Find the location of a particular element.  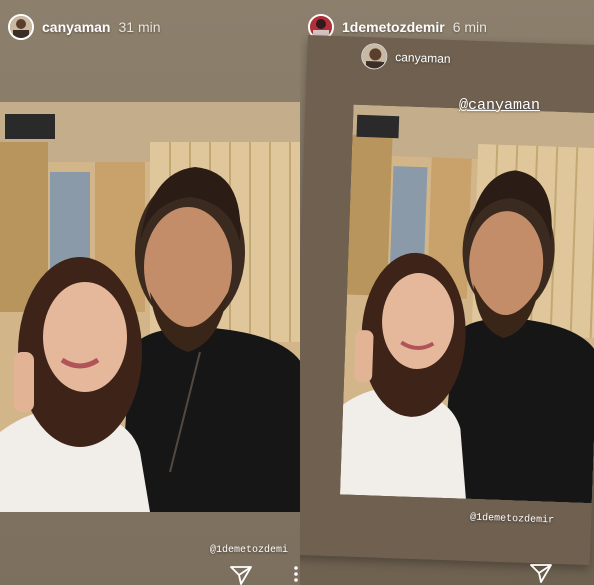

story-header-left: canyaman 31 min is located at coordinates (150, 27).